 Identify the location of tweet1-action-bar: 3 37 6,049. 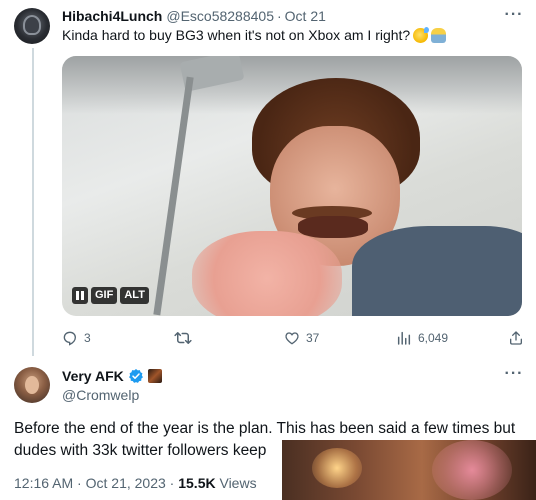
(293, 339).